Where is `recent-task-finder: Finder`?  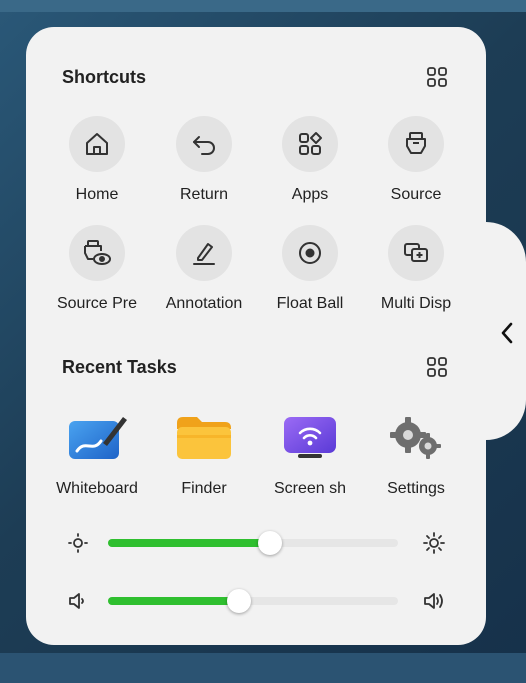
recent-task-finder: Finder is located at coordinates (204, 456).